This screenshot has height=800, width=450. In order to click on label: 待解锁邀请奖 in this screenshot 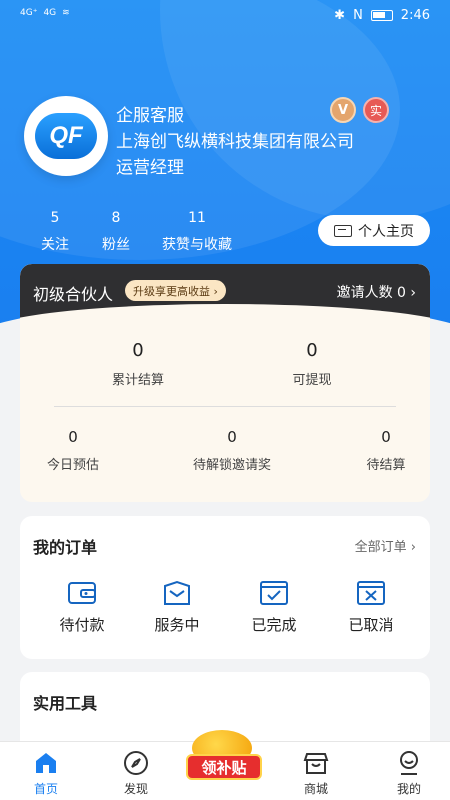, I will do `click(231, 465)`.